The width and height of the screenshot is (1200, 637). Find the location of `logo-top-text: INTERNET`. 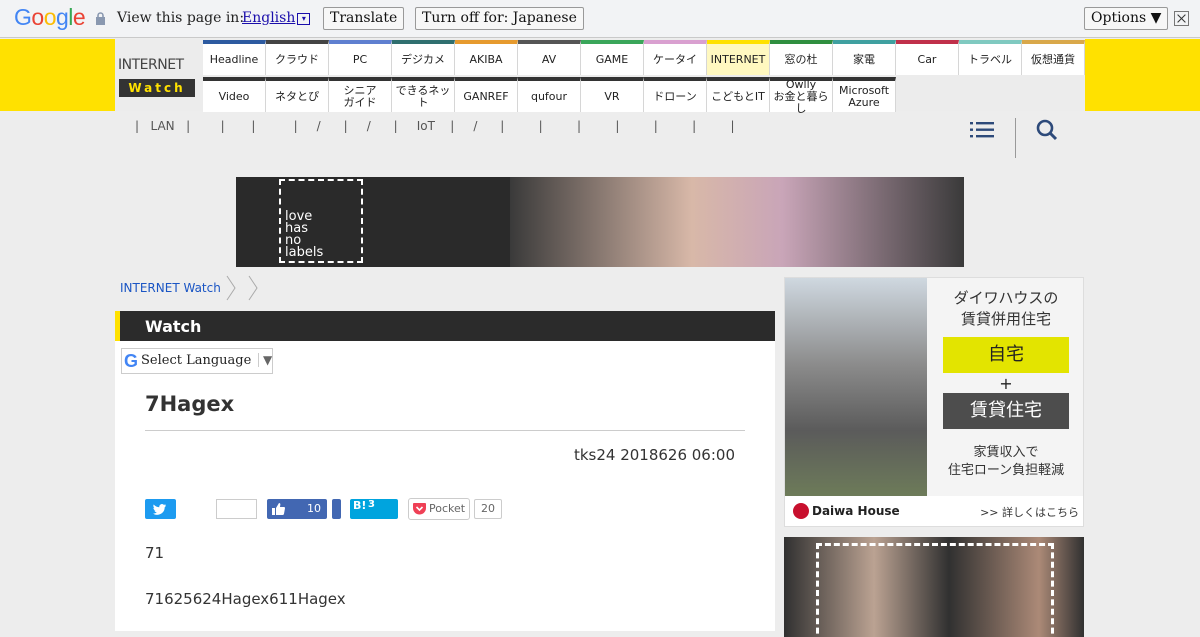

logo-top-text: INTERNET is located at coordinates (151, 65).